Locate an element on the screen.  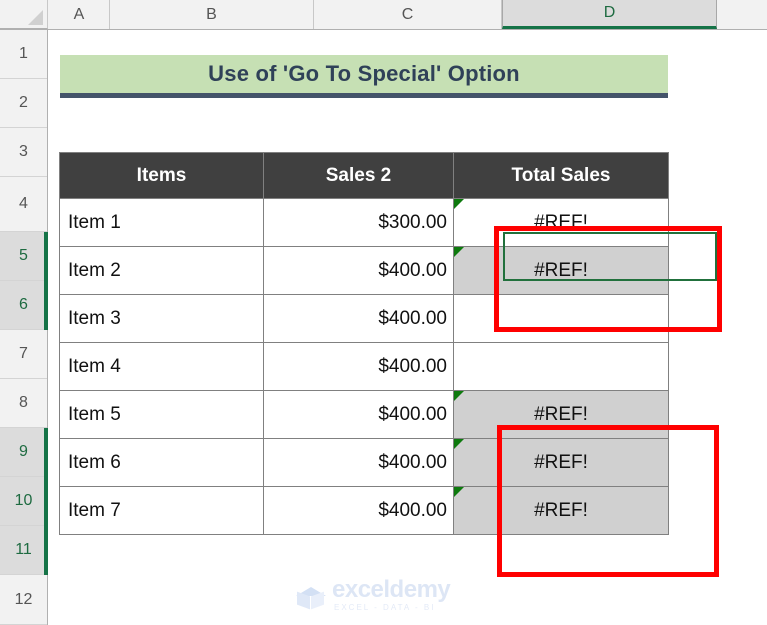
column-header-items: Items is located at coordinates (161, 175).